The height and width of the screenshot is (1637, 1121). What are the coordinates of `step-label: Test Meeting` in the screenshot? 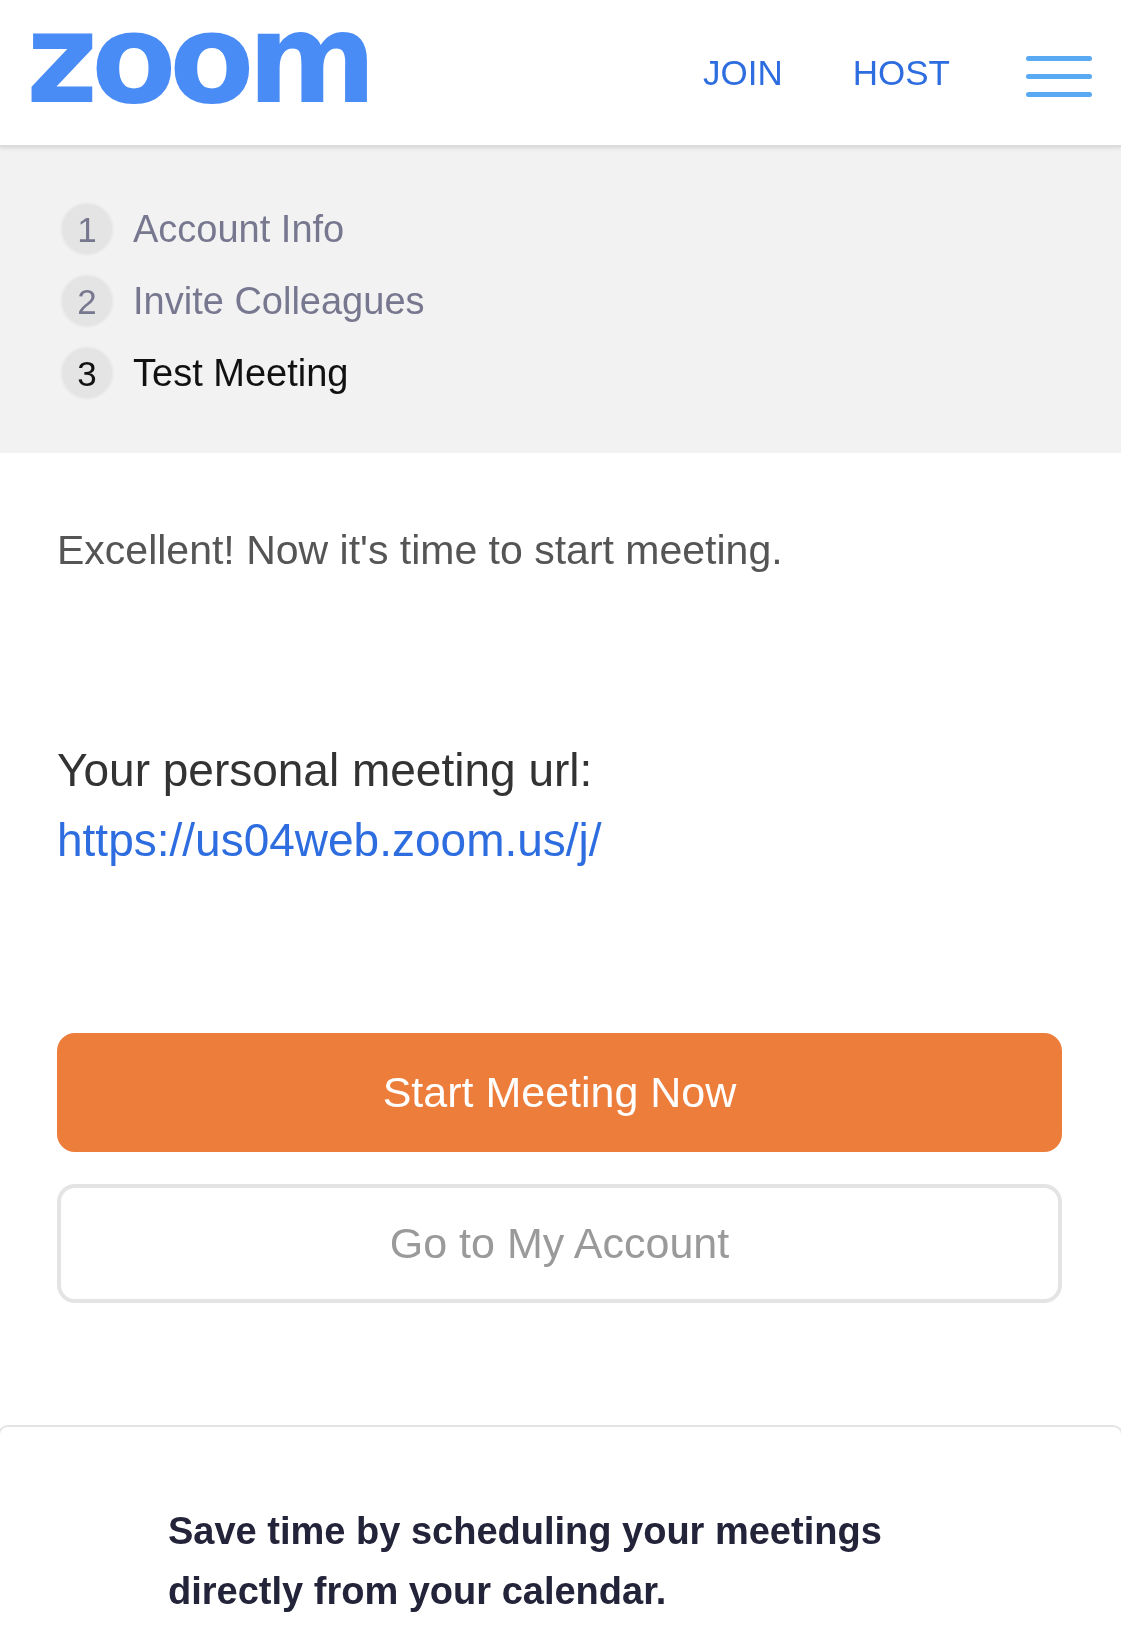 It's located at (241, 373).